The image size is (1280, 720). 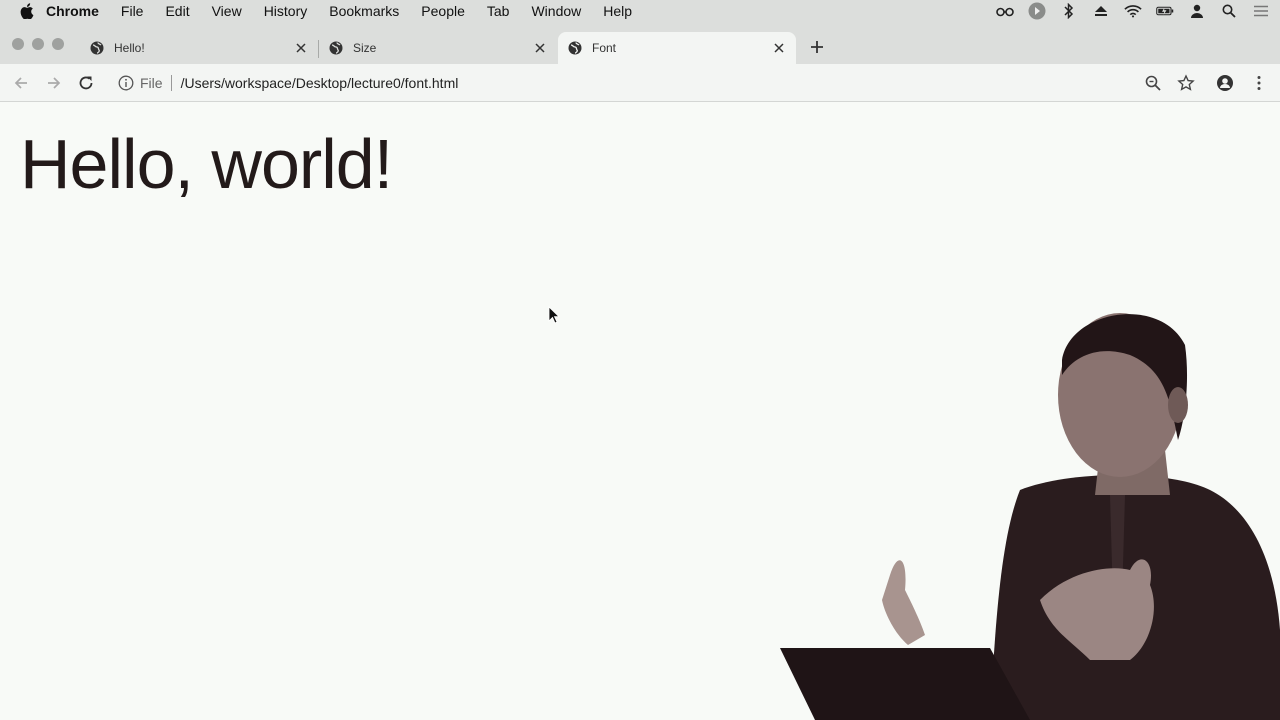 I want to click on tab-font: Font, so click(x=677, y=48).